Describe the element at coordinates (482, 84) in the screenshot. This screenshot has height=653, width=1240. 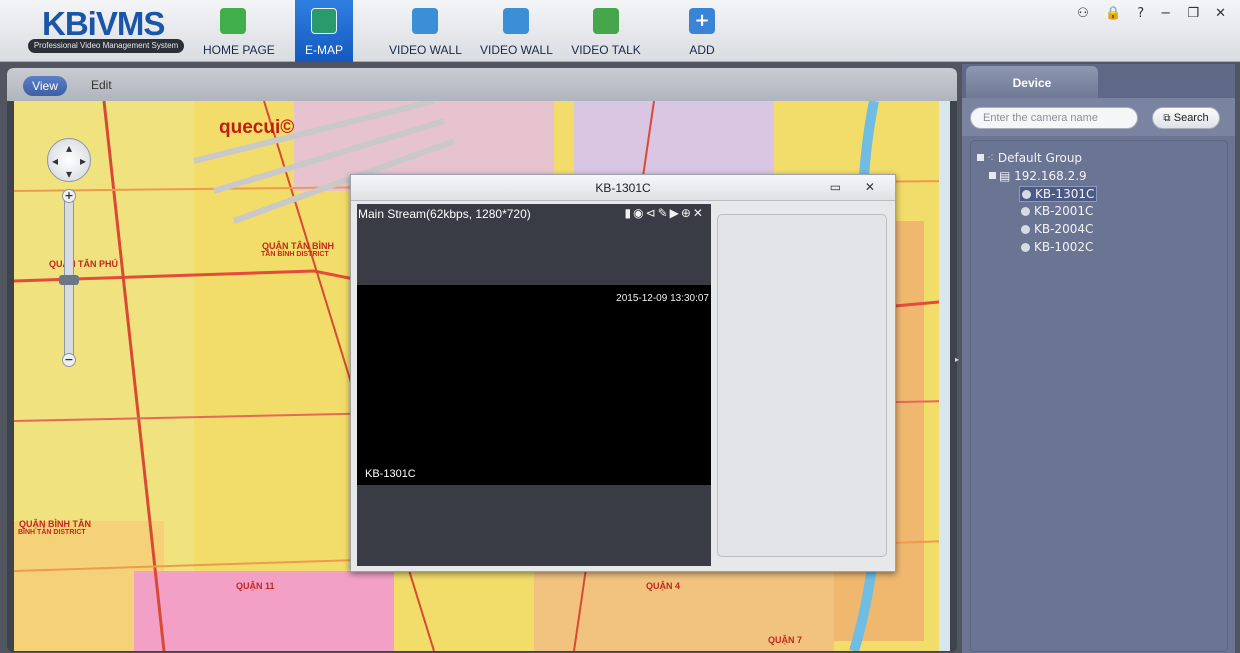
I see `map-tab-bar: View Edit` at that location.